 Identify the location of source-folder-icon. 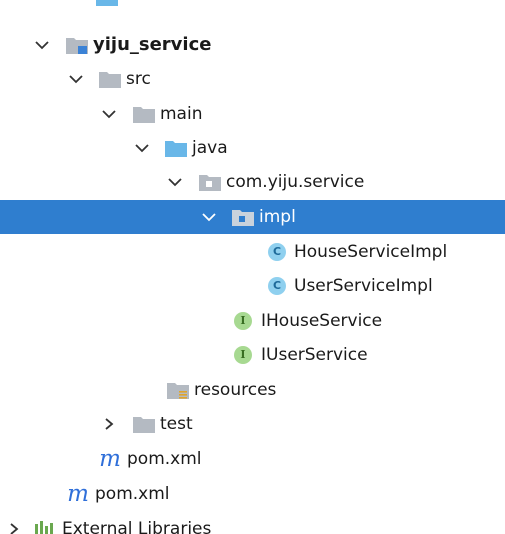
(176, 148).